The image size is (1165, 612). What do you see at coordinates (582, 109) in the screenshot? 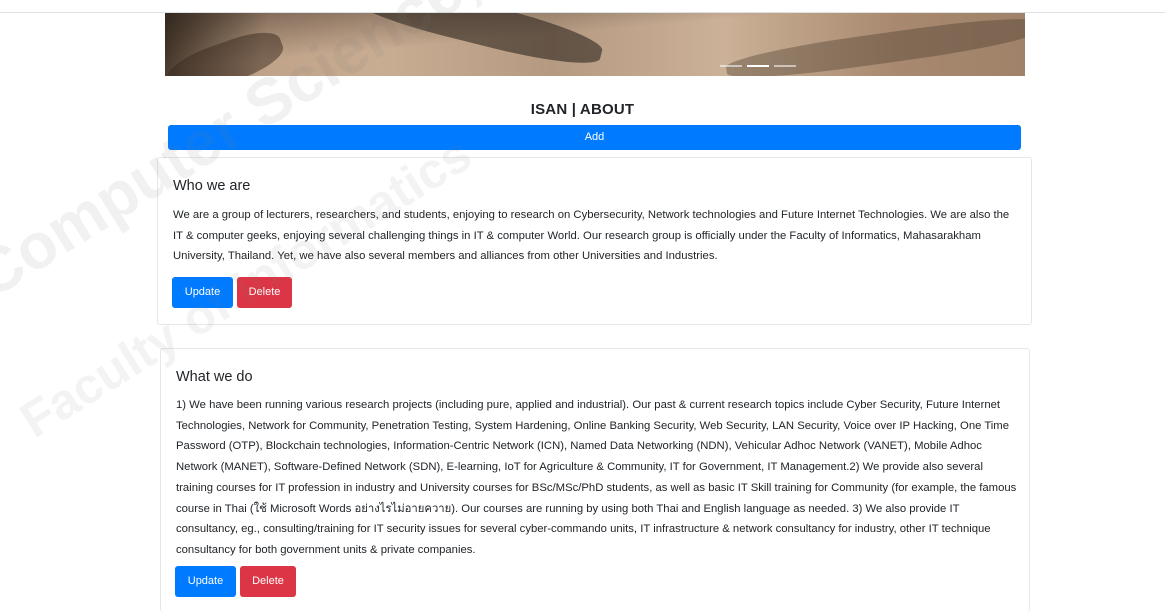
I see `page-title: ISAN | ABOUT` at bounding box center [582, 109].